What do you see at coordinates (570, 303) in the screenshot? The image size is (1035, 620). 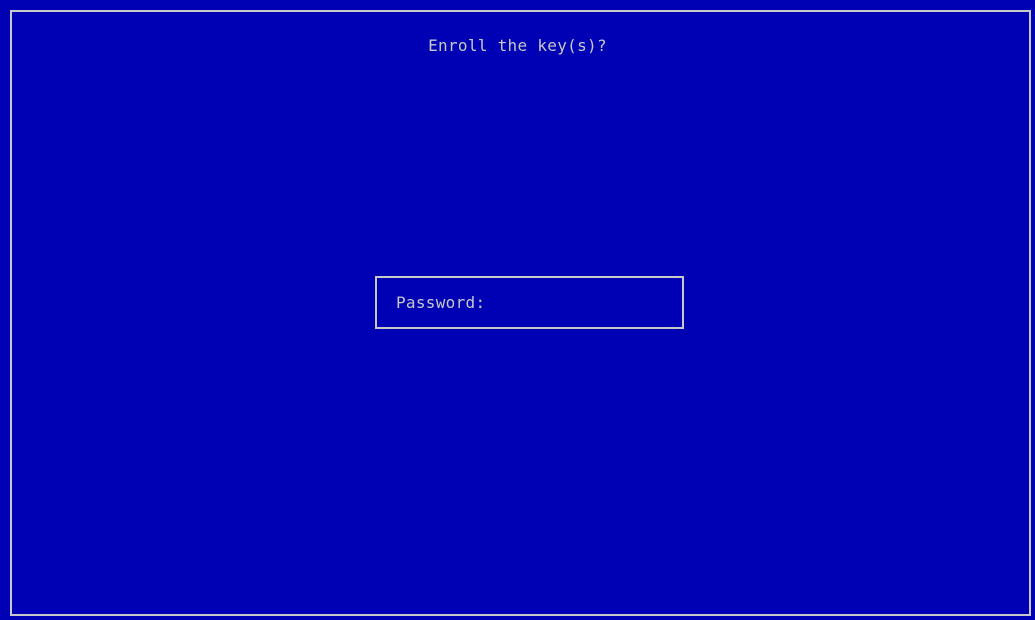 I see `password-field` at bounding box center [570, 303].